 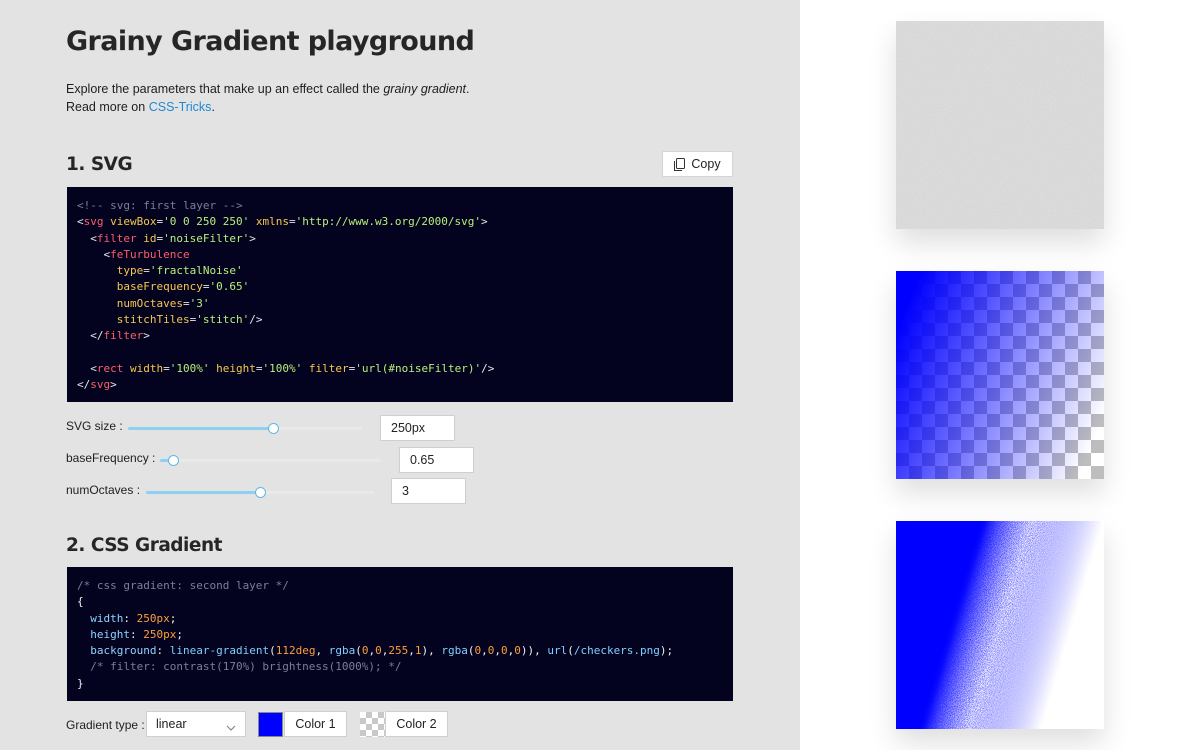 I want to click on svg-code-line, so click(x=400, y=353).